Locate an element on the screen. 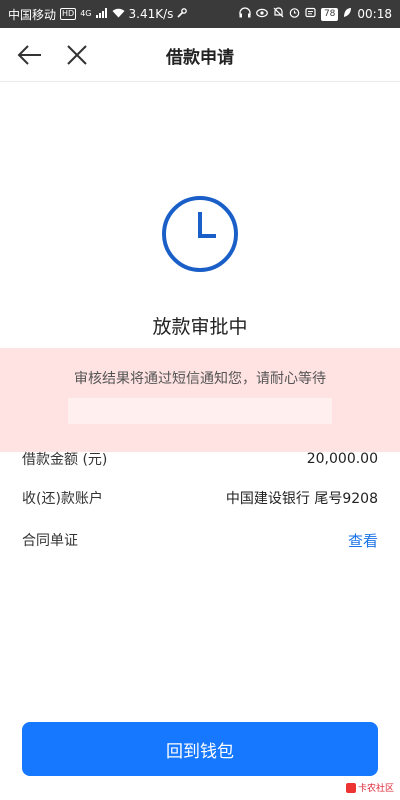 The height and width of the screenshot is (800, 400). contract-row: 合同单证 查看 is located at coordinates (200, 540).